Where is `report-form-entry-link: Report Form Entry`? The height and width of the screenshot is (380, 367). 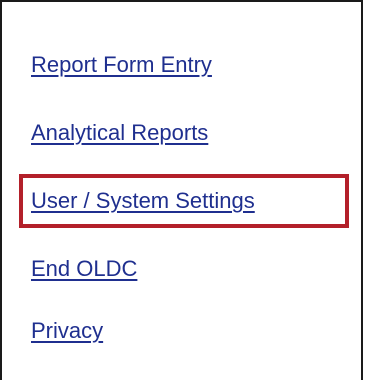
report-form-entry-link: Report Form Entry is located at coordinates (121, 65).